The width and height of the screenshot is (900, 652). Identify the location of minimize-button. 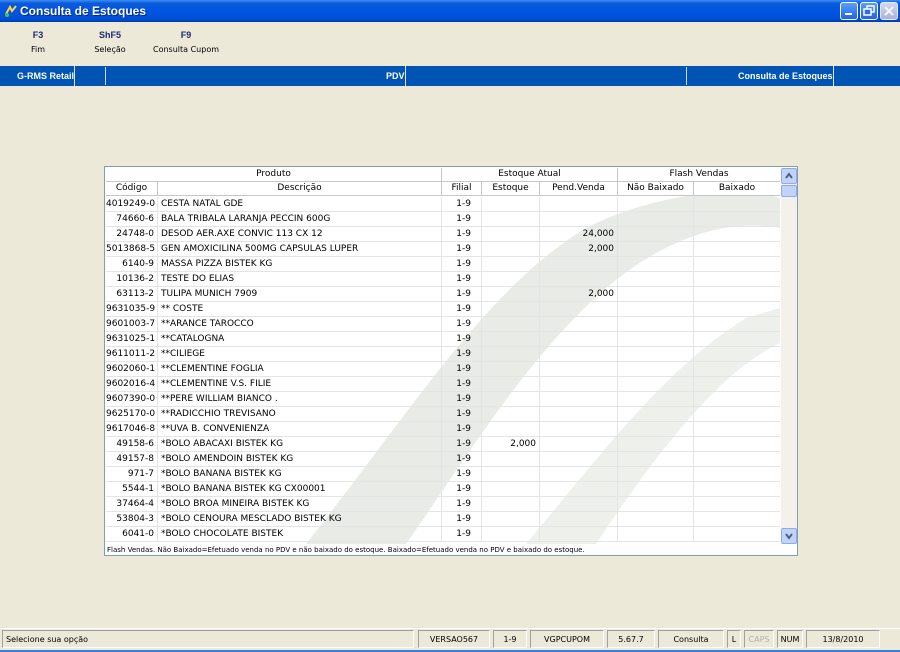
(849, 11).